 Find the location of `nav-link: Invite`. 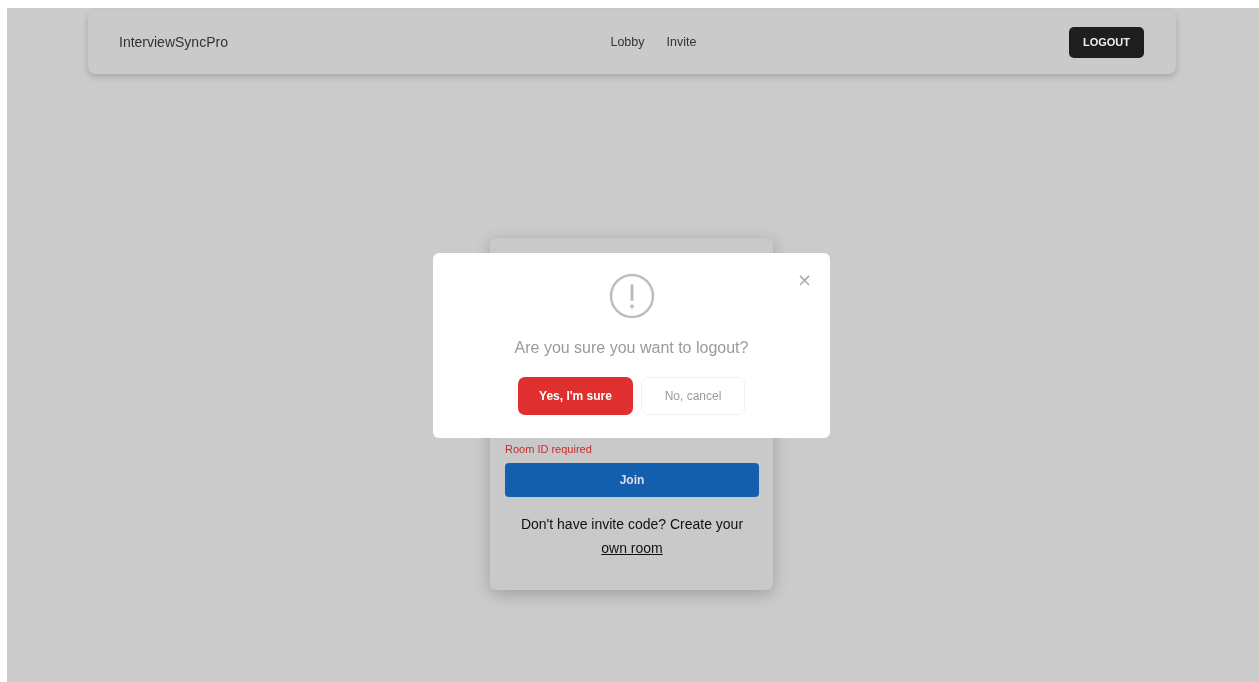

nav-link: Invite is located at coordinates (681, 42).